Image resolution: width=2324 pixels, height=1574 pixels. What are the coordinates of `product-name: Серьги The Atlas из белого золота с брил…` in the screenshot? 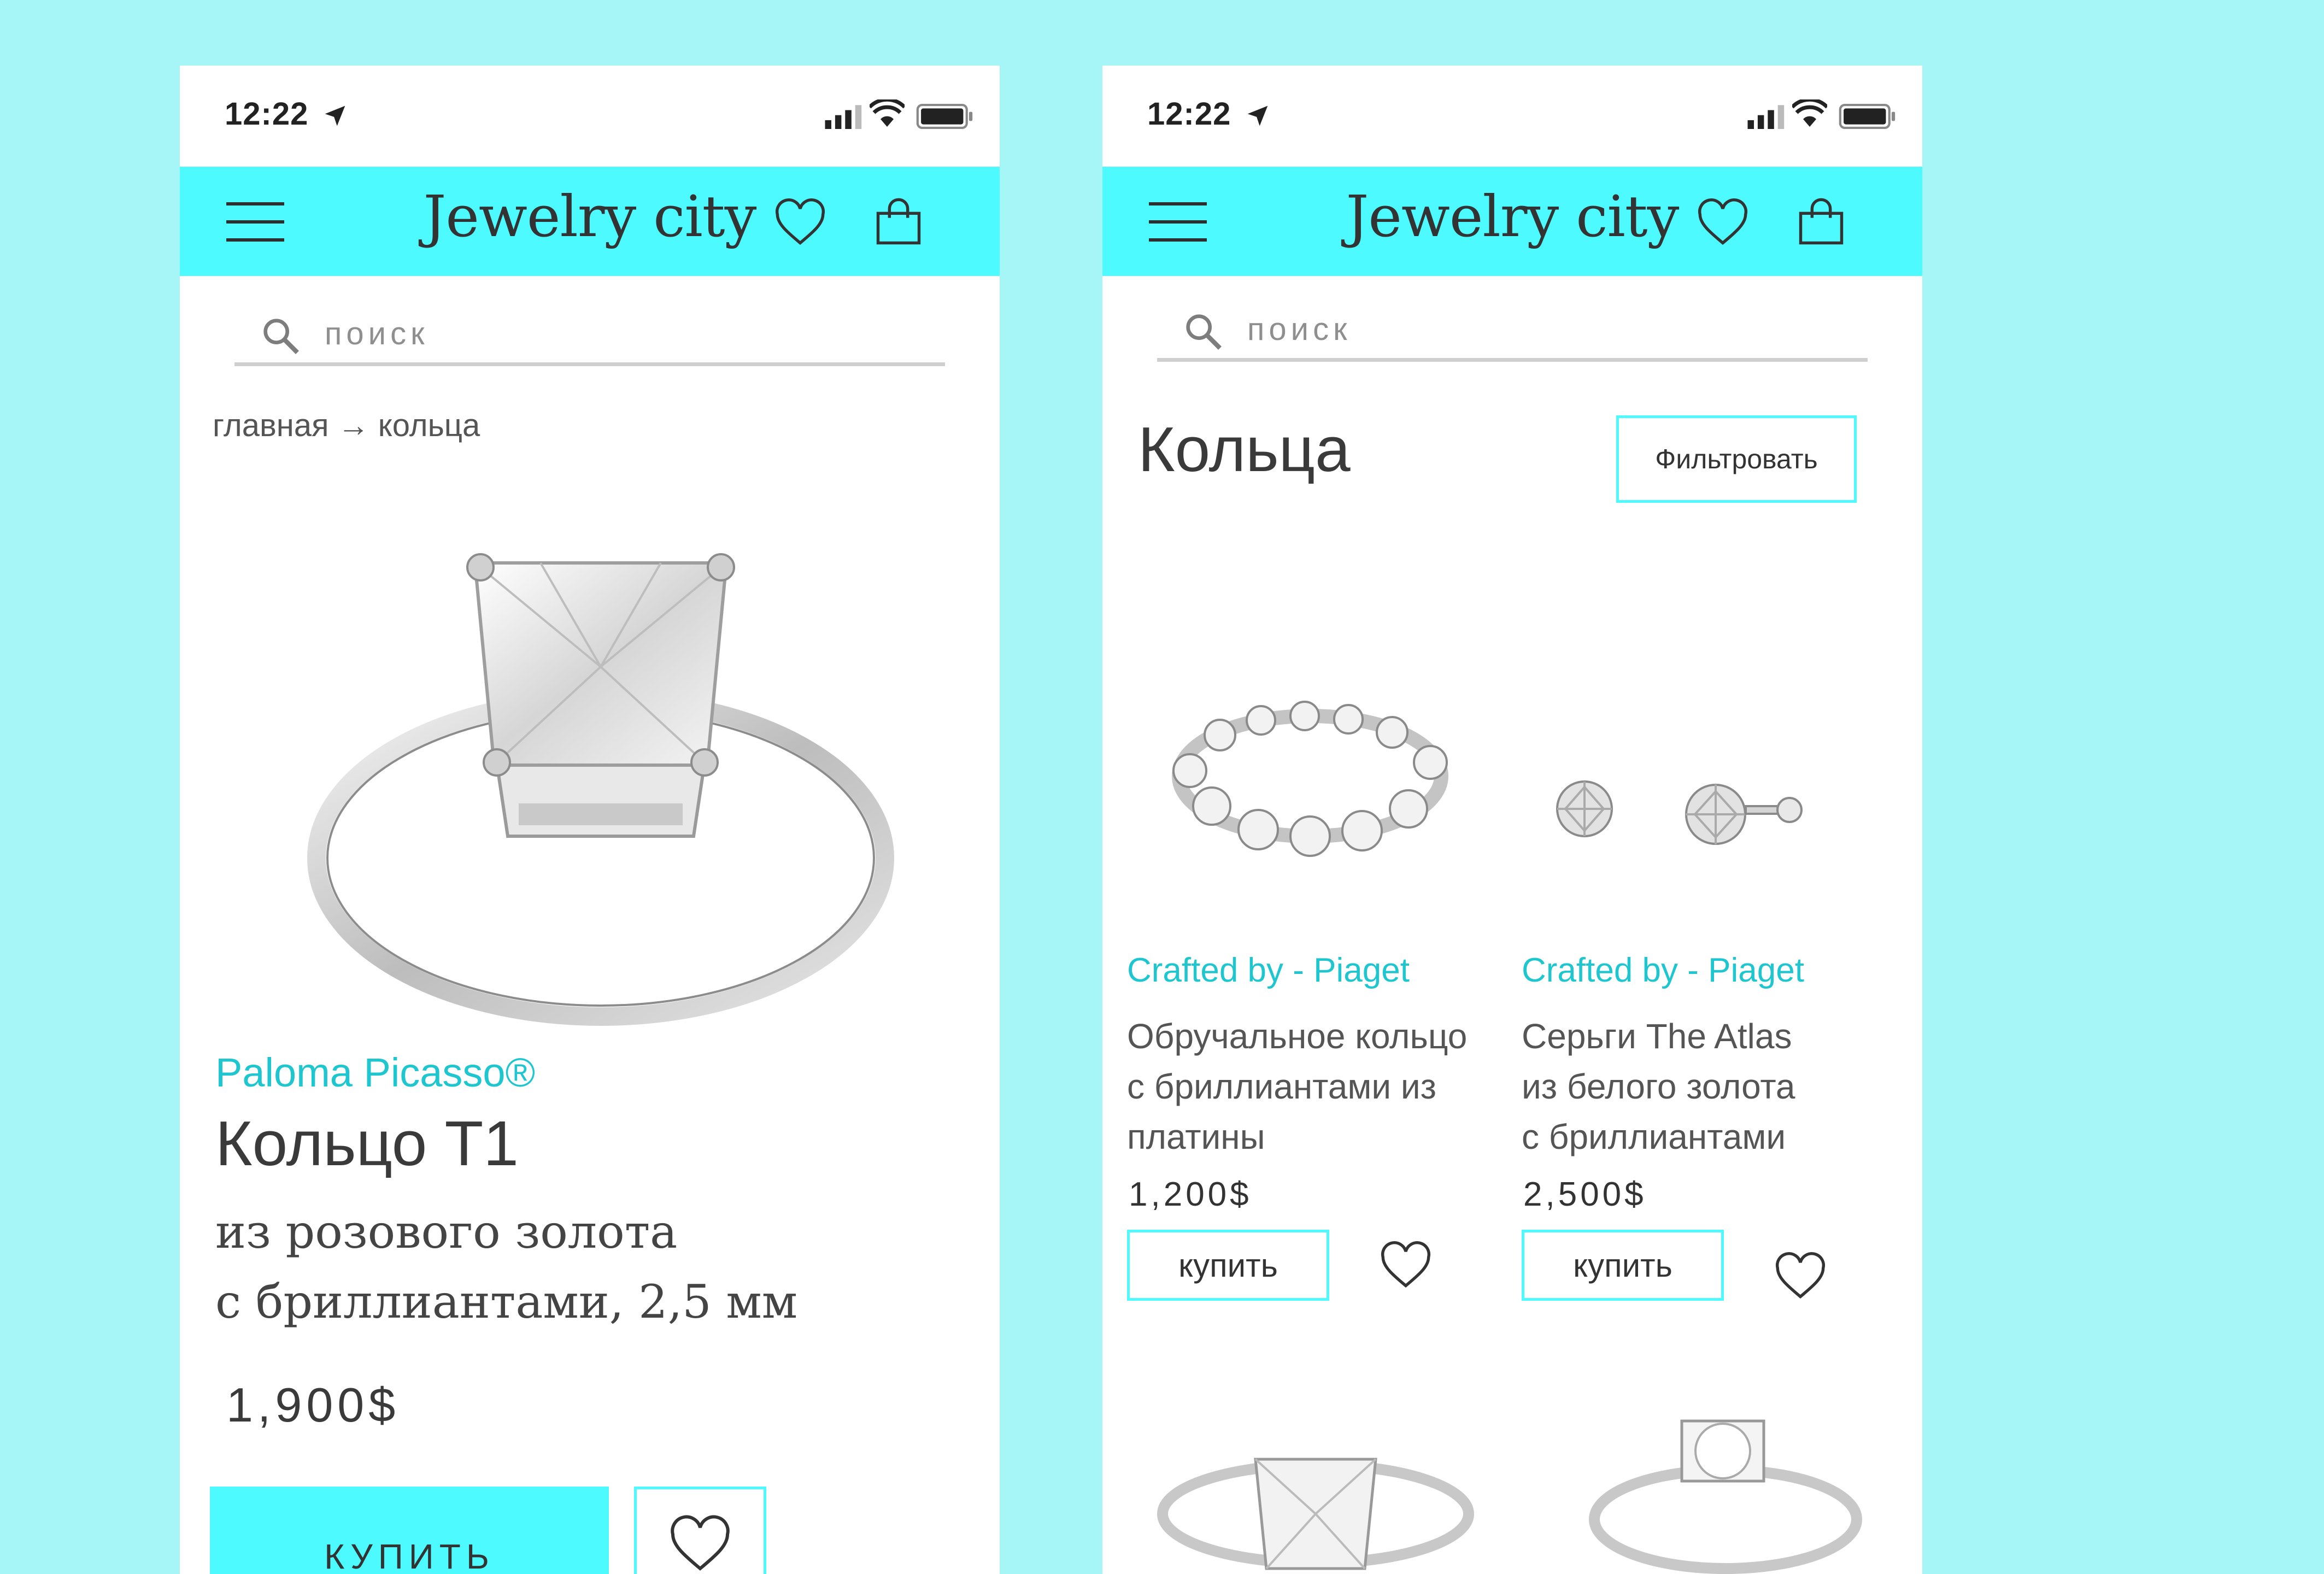 It's located at (1699, 1086).